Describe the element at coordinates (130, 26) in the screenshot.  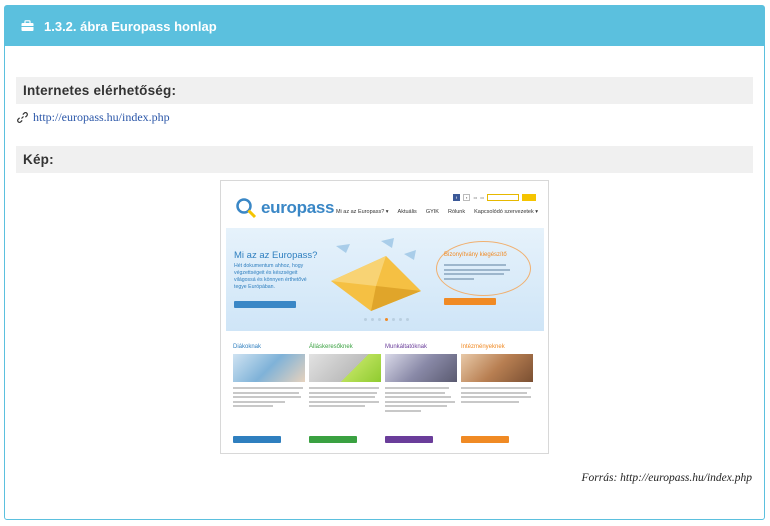
I see `panel-title: 1.3.2. ábra Europass honlap` at that location.